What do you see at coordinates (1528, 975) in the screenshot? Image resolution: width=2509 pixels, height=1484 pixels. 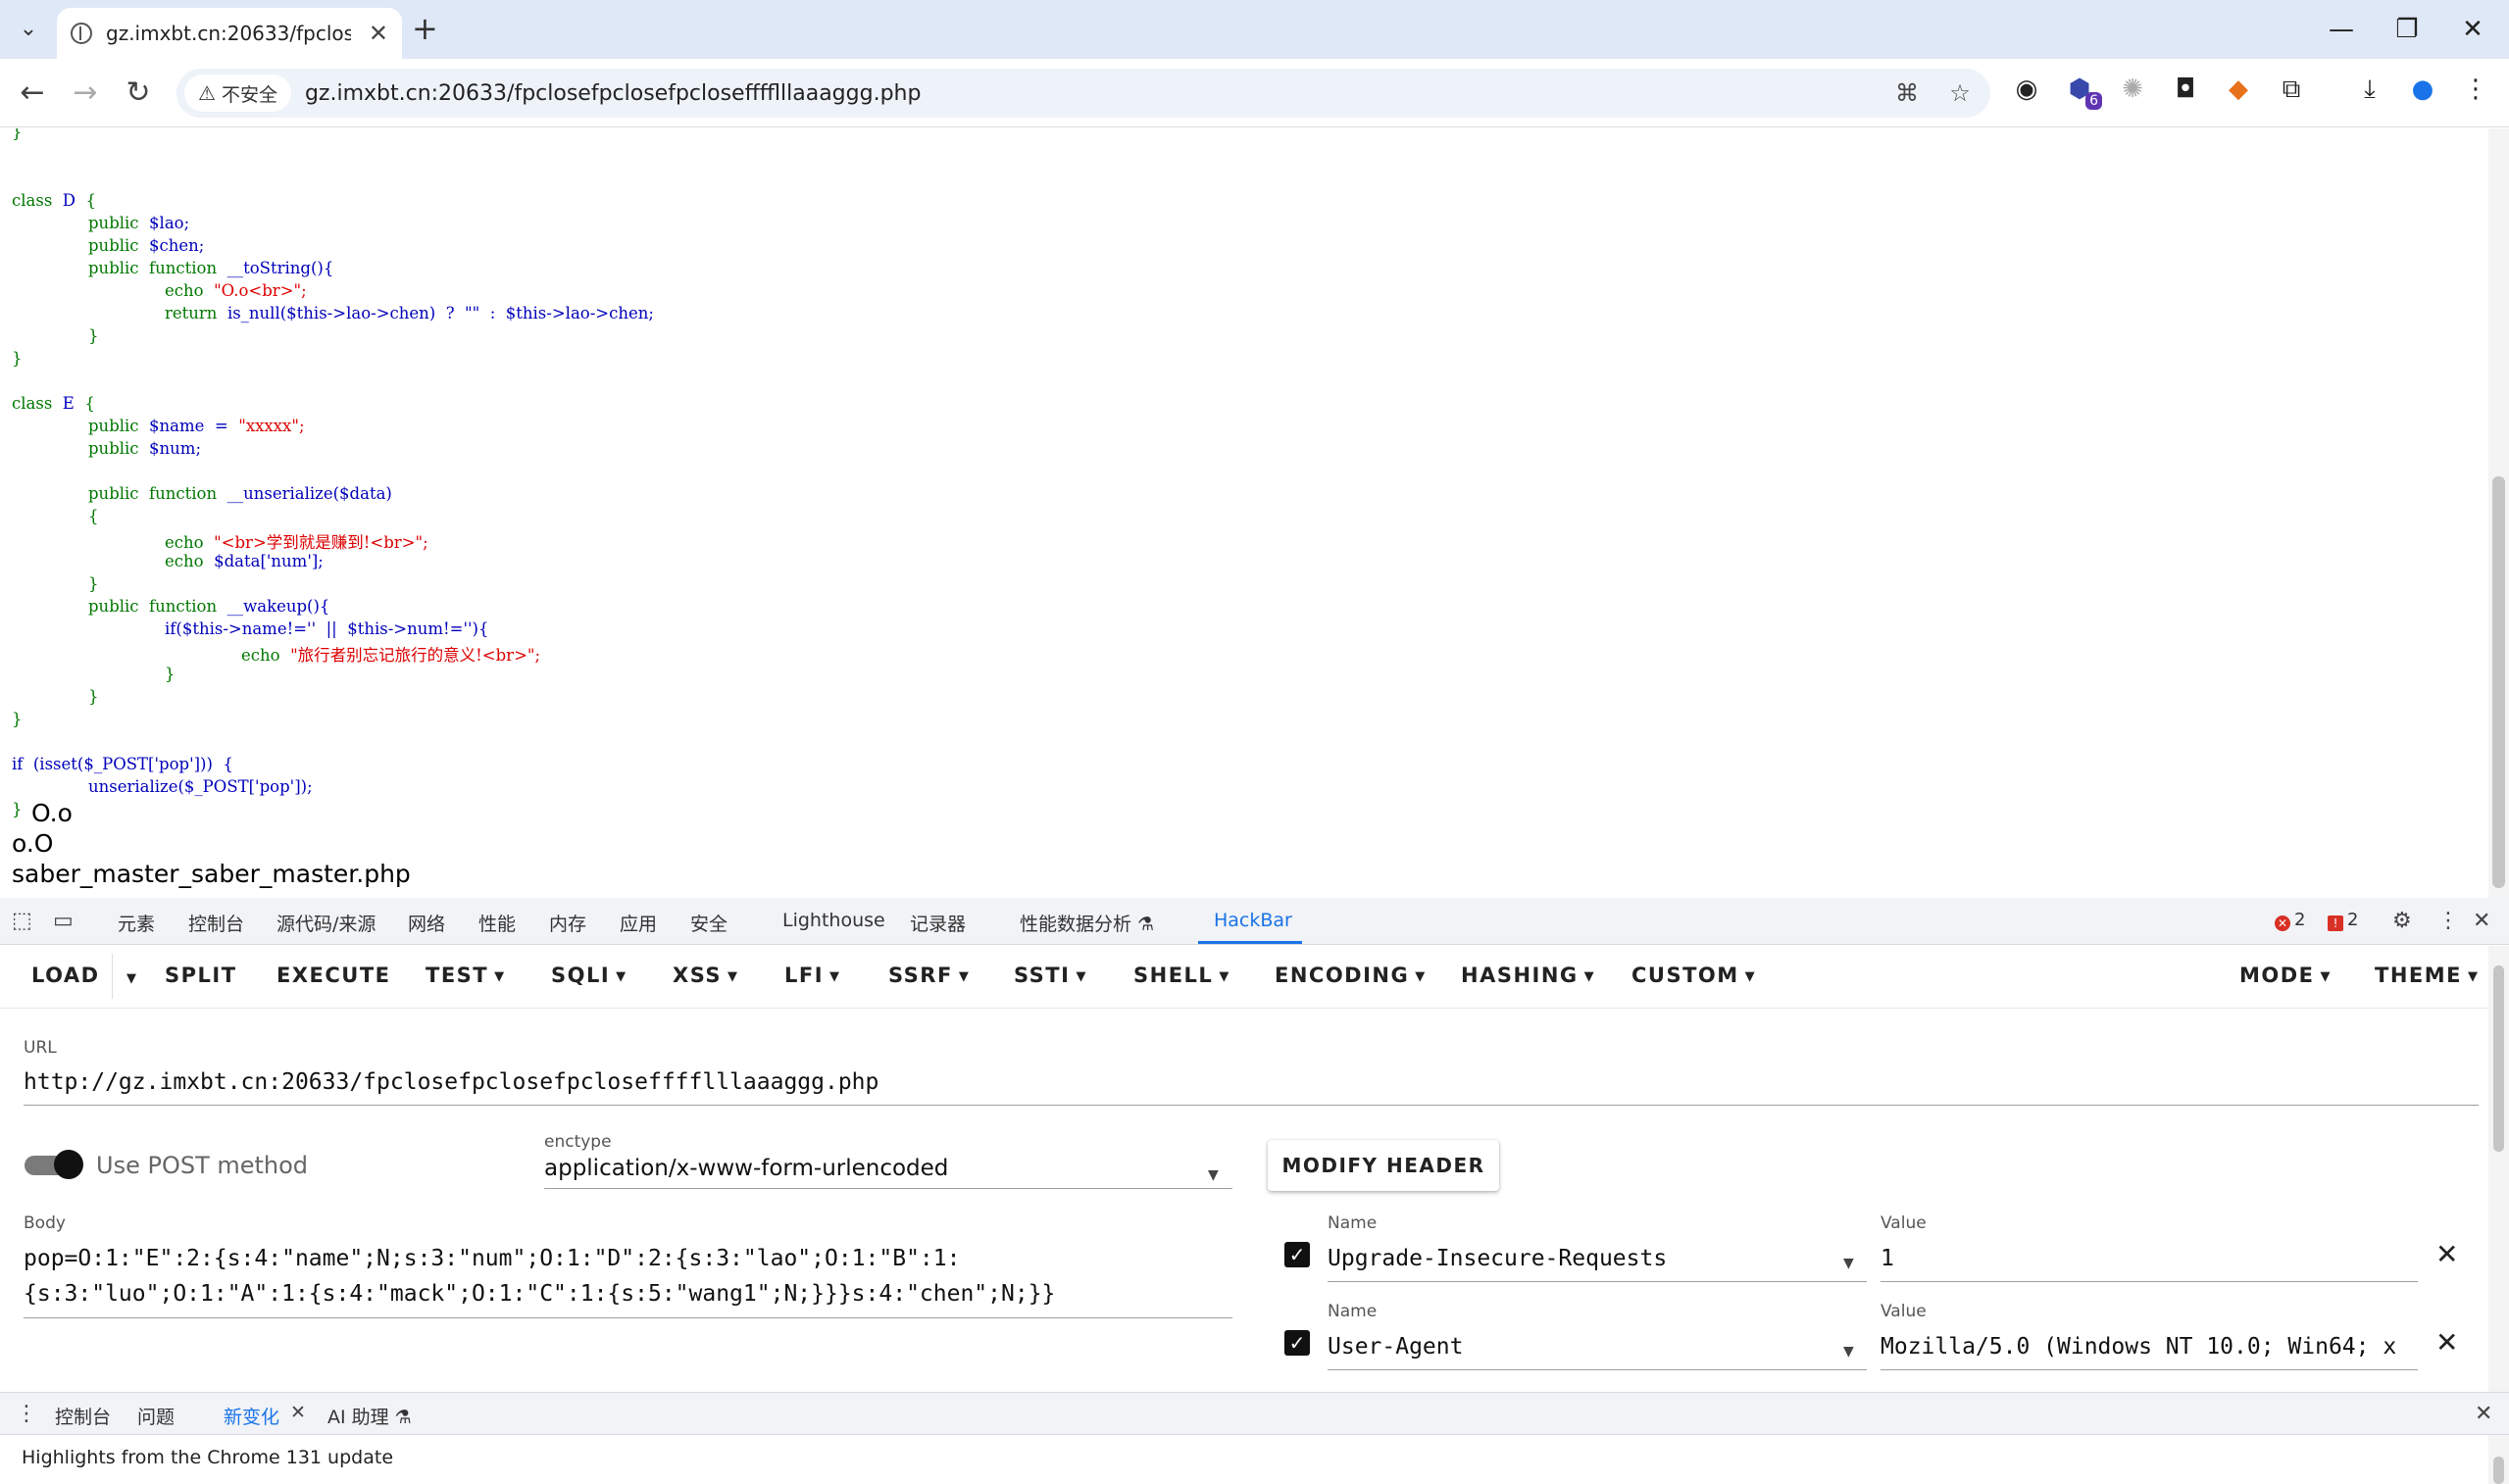 I see `hashing-menu: HASHING ▼` at bounding box center [1528, 975].